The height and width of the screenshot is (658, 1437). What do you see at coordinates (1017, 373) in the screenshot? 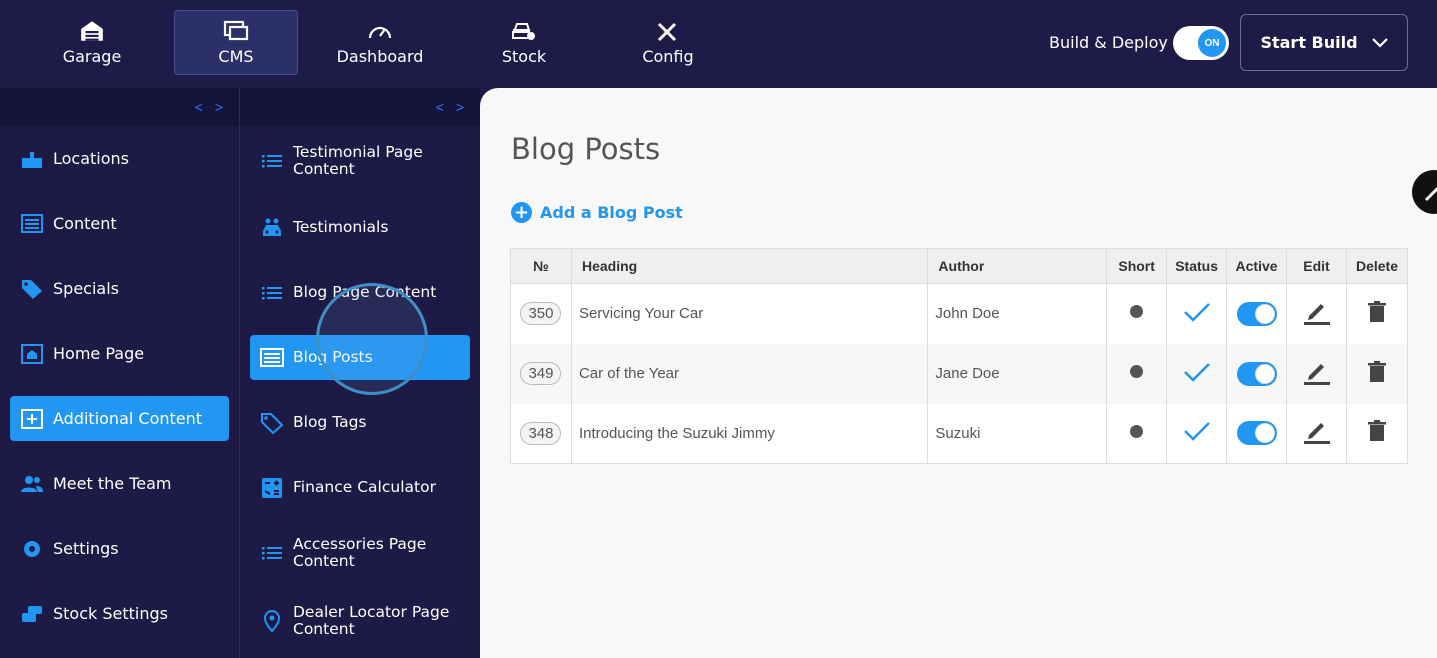
I see `post-author: Jane Doe` at bounding box center [1017, 373].